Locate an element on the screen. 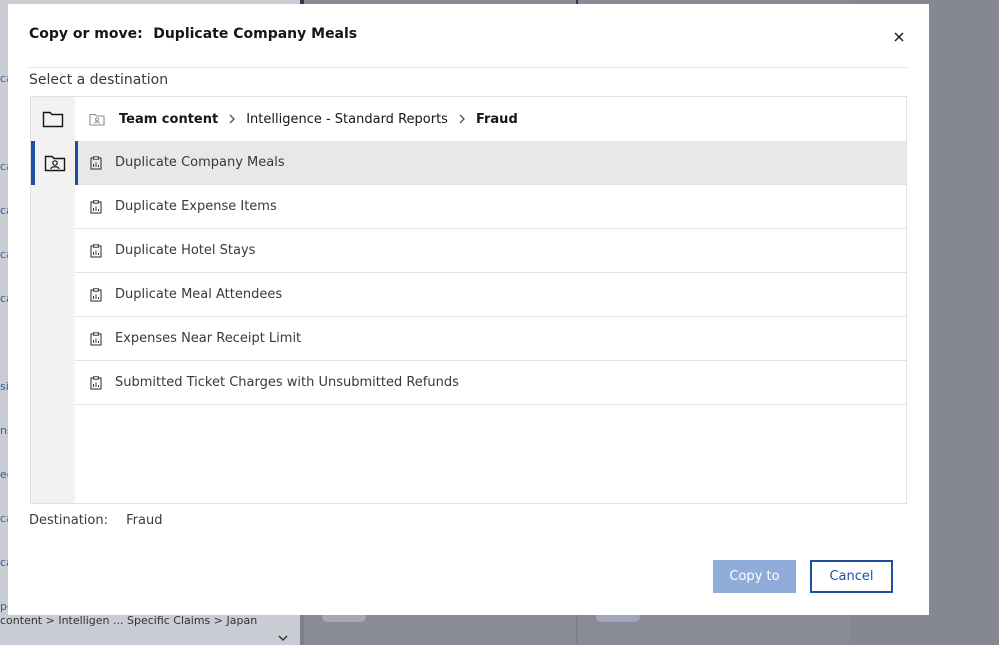  list-item: Duplicate Expense Items is located at coordinates (490, 207).